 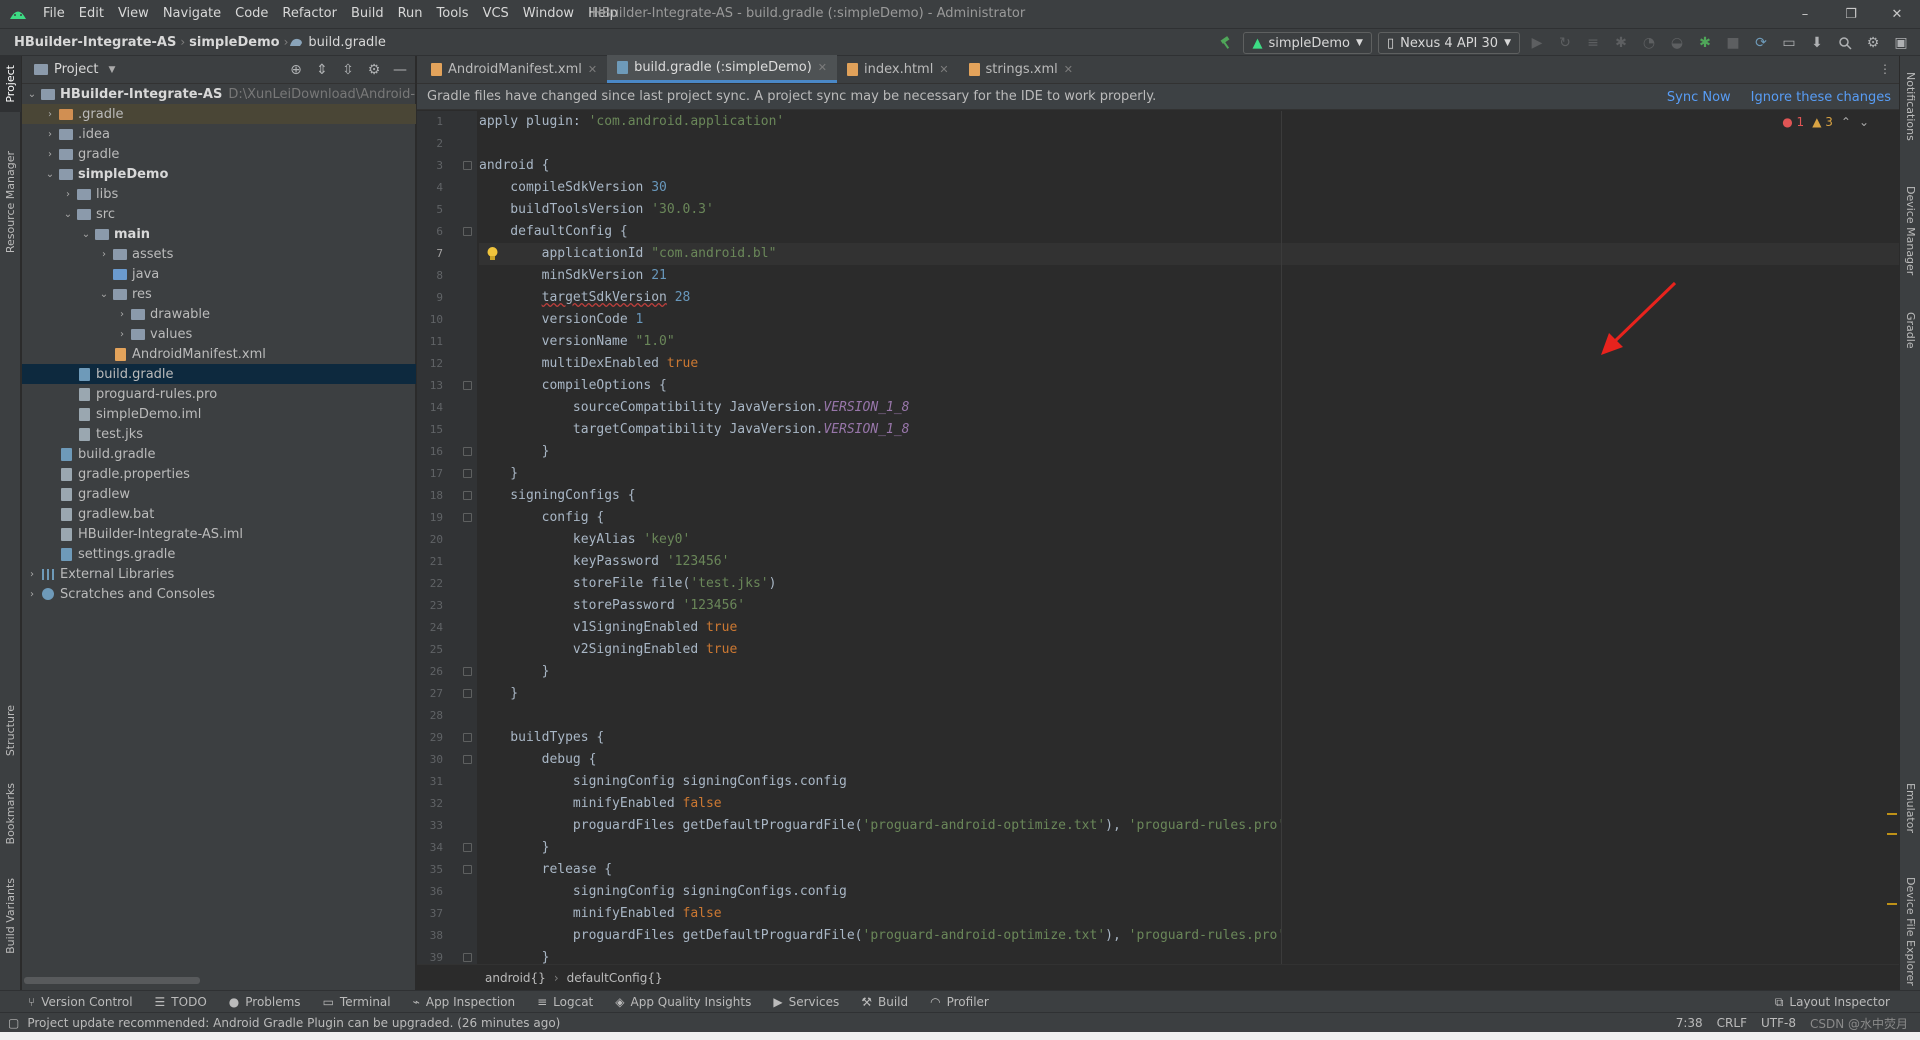 I want to click on file-encoding: UTF-8, so click(x=1778, y=1023).